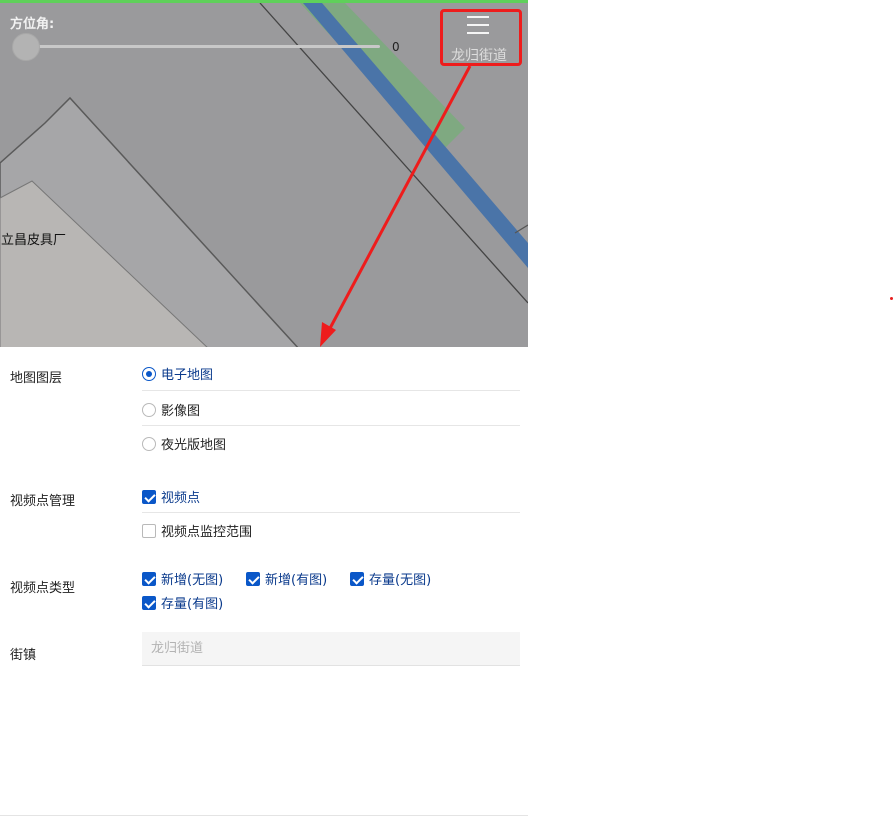 This screenshot has width=896, height=817. Describe the element at coordinates (264, 815) in the screenshot. I see `panel-bottom-border` at that location.